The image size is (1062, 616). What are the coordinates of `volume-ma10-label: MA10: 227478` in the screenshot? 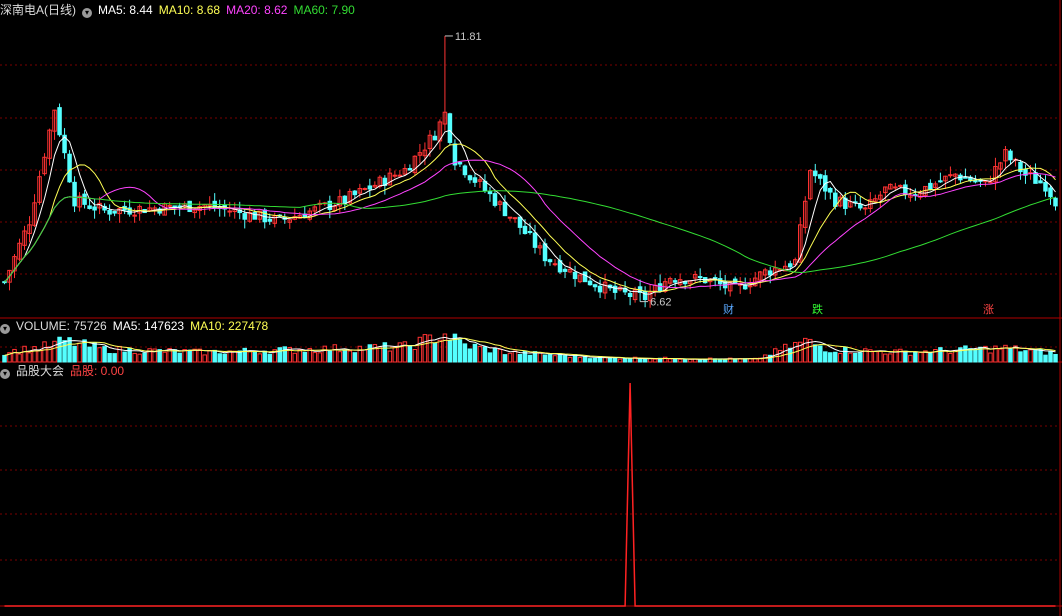 It's located at (229, 326).